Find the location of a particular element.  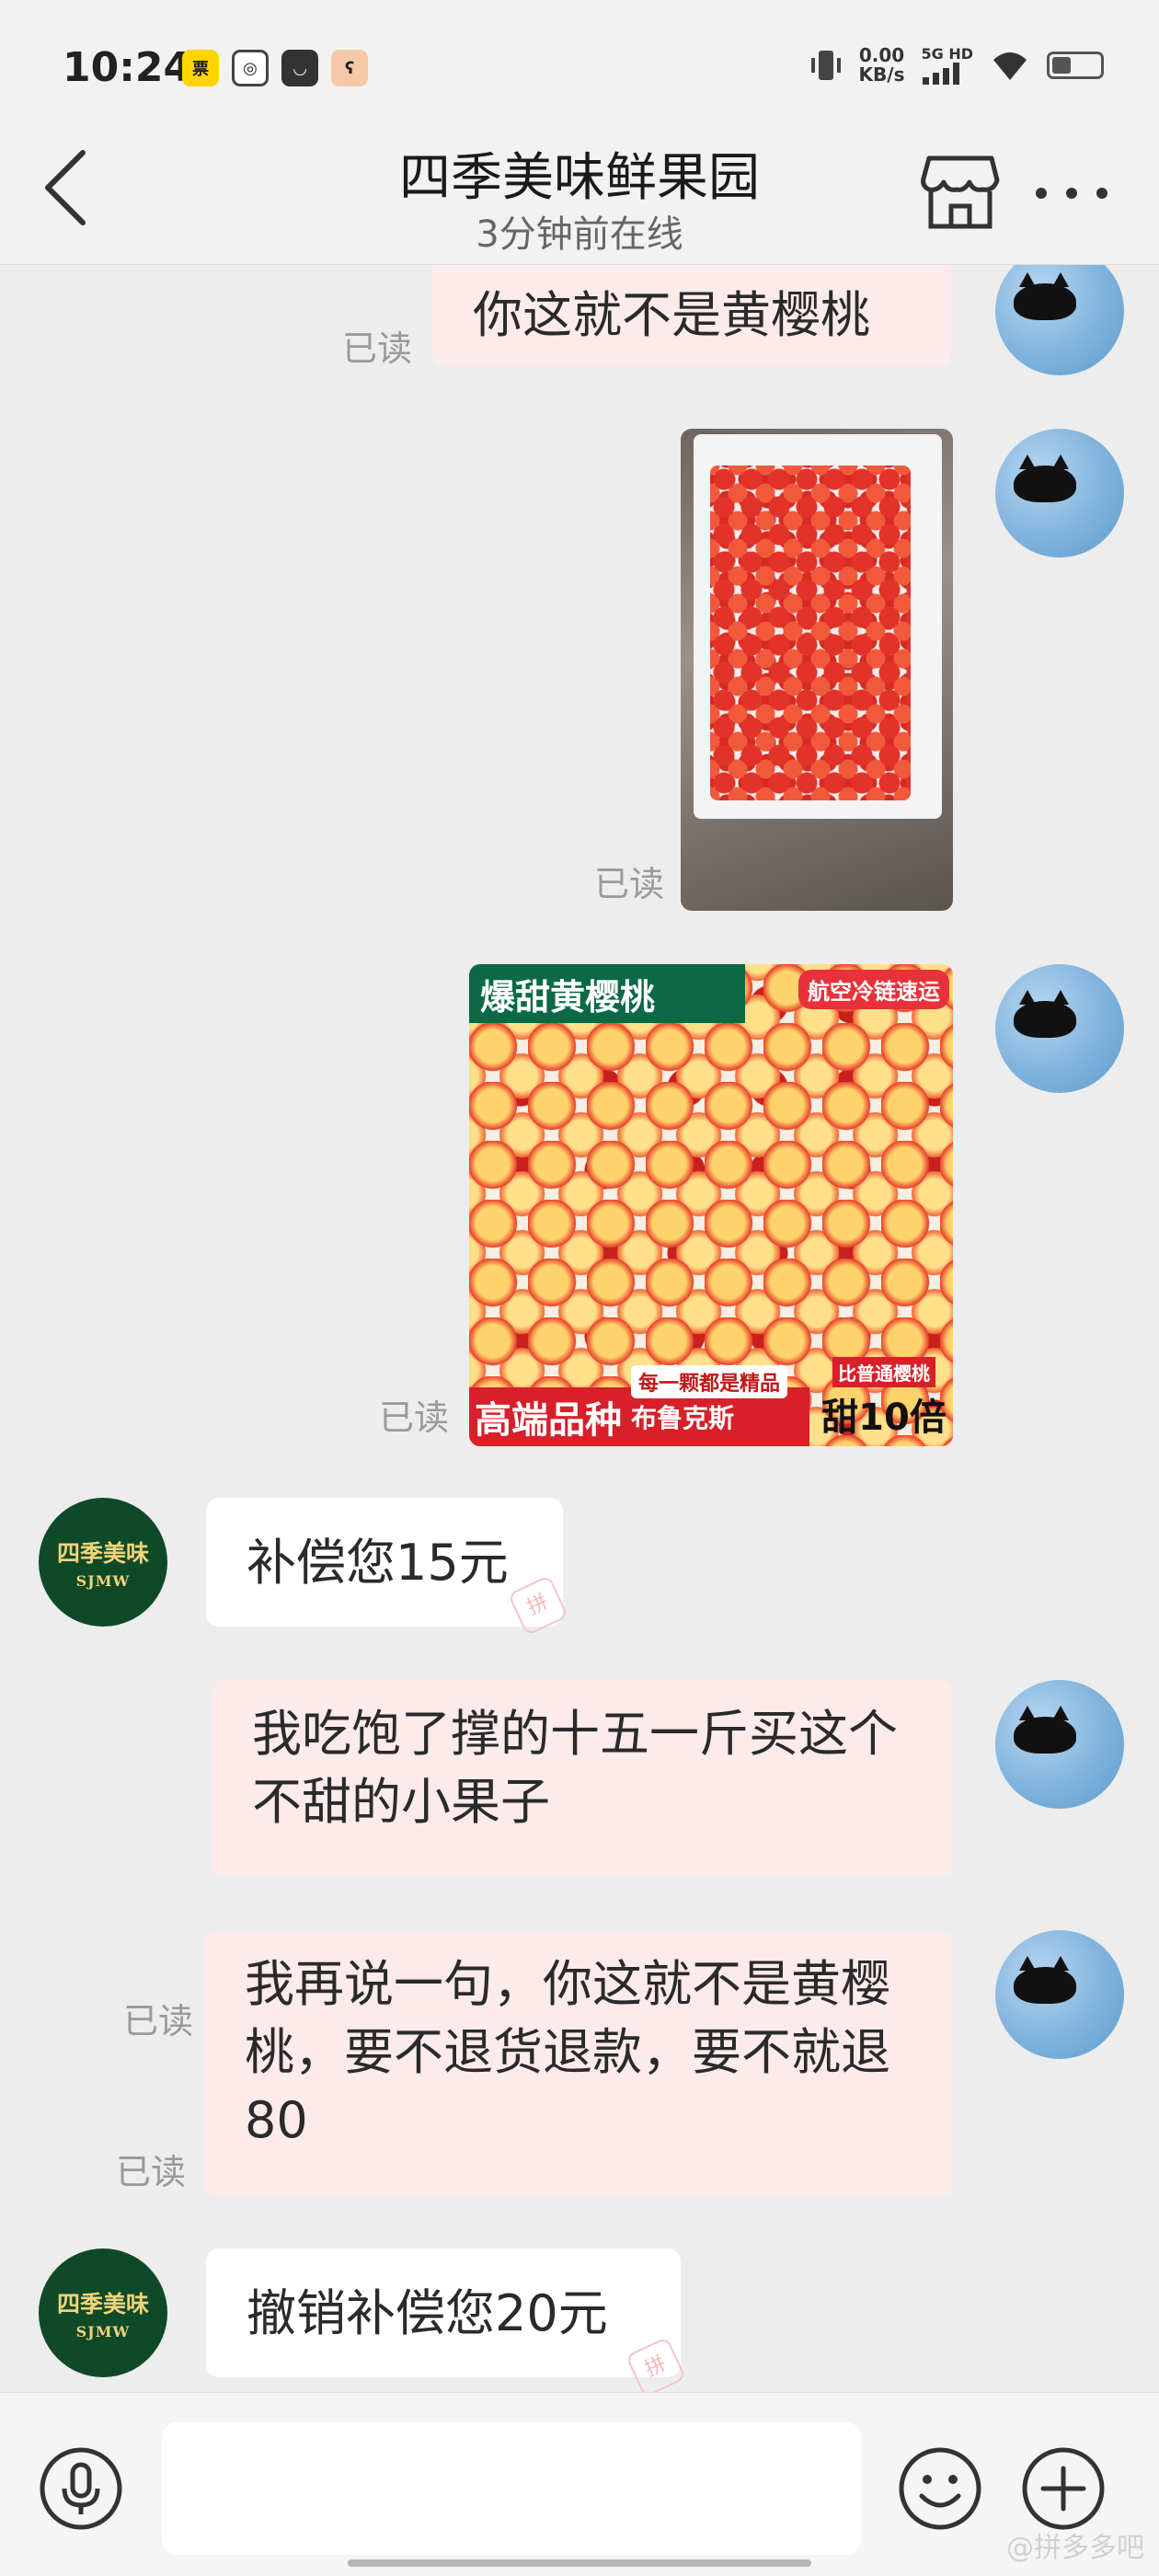

ad-quality-badge: 每一颗都是精品 is located at coordinates (709, 1381).